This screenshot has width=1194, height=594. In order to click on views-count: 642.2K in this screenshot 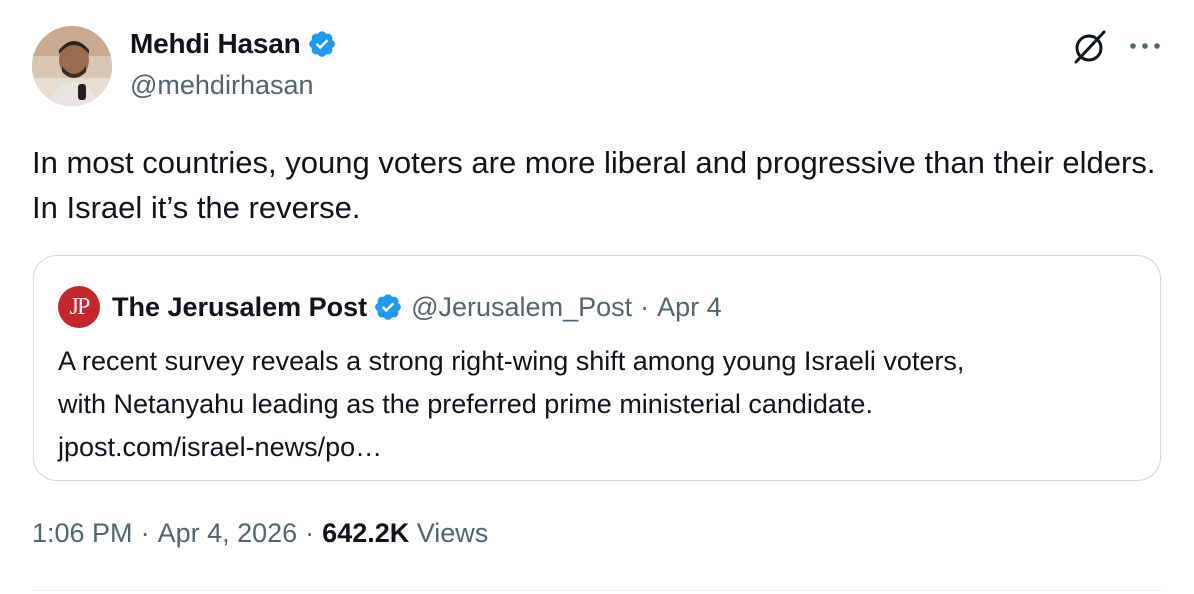, I will do `click(365, 533)`.